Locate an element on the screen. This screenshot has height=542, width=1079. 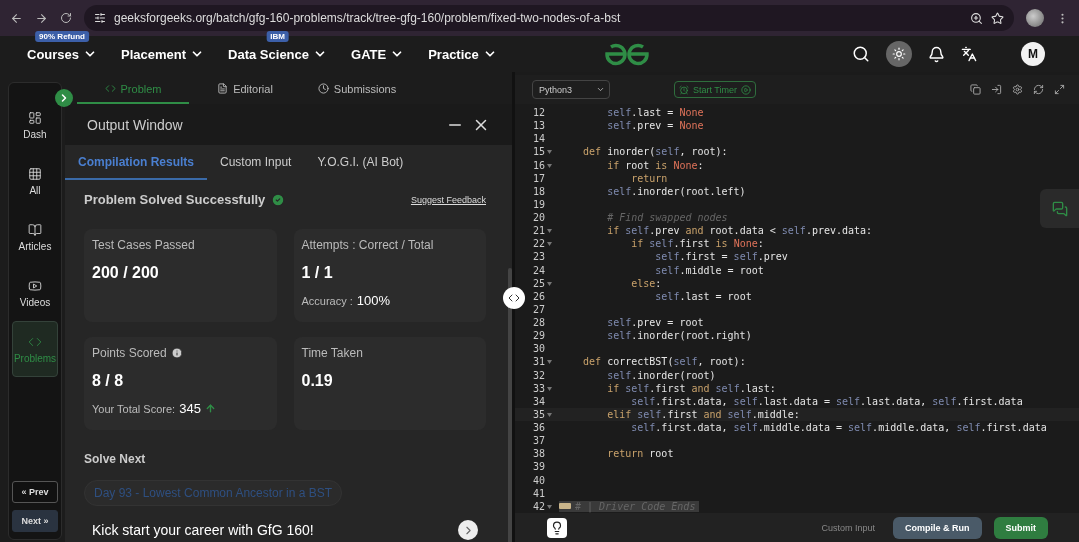
compile-run-button: Compile & Run is located at coordinates (937, 527).